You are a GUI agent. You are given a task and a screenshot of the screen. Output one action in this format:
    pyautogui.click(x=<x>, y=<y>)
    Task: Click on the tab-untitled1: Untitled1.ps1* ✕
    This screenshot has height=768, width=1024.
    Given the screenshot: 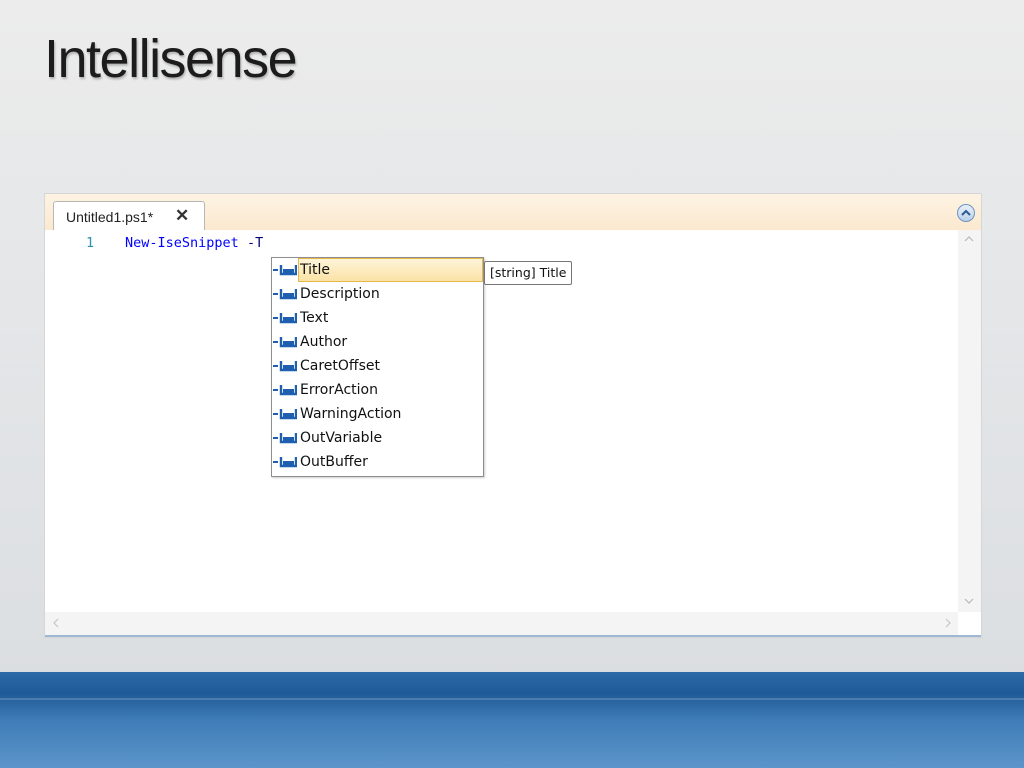 What is the action you would take?
    pyautogui.click(x=129, y=216)
    